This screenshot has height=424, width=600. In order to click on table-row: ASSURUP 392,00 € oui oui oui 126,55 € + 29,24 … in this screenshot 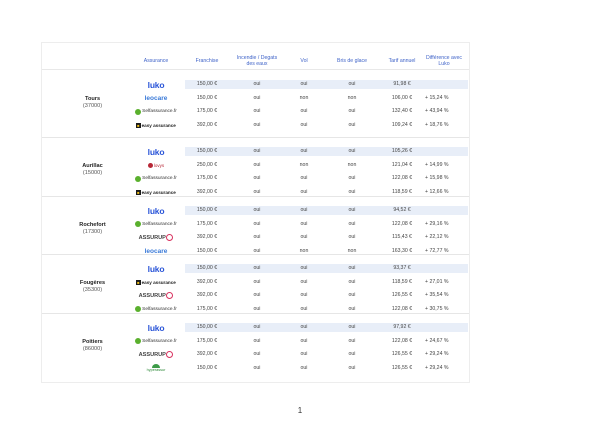, I will do `click(255, 354)`.